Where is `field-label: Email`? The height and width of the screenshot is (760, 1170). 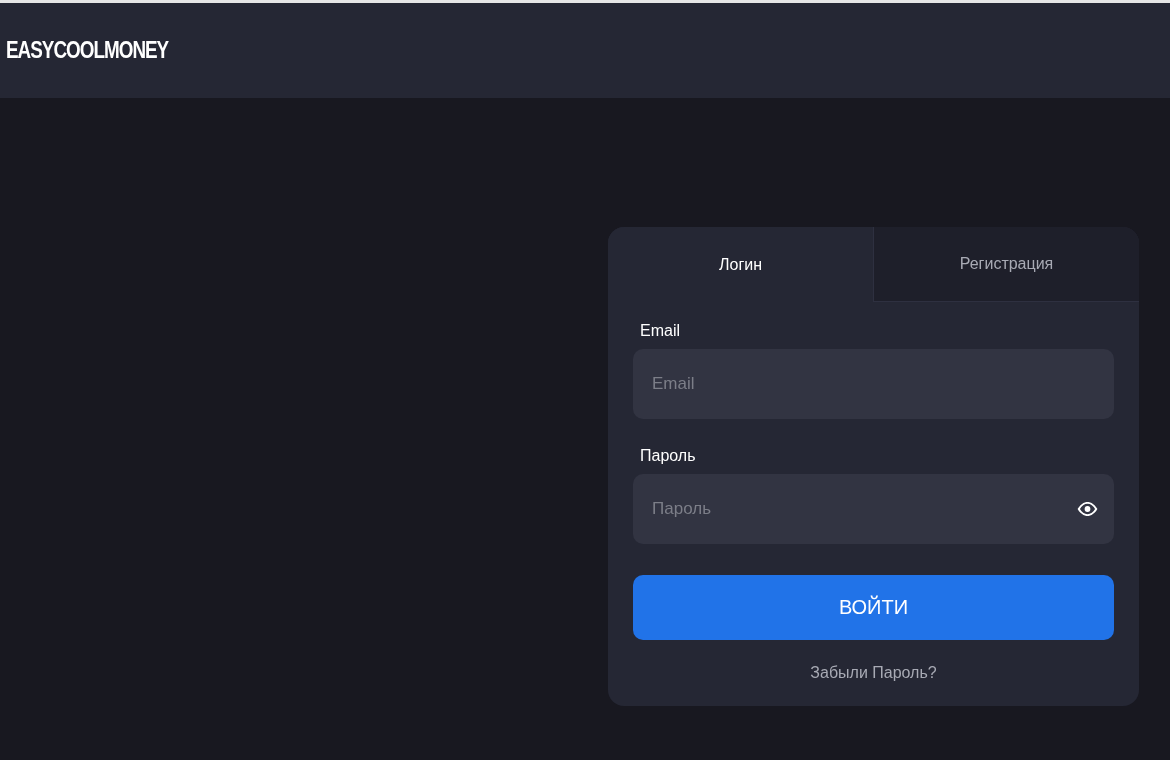
field-label: Email is located at coordinates (660, 331).